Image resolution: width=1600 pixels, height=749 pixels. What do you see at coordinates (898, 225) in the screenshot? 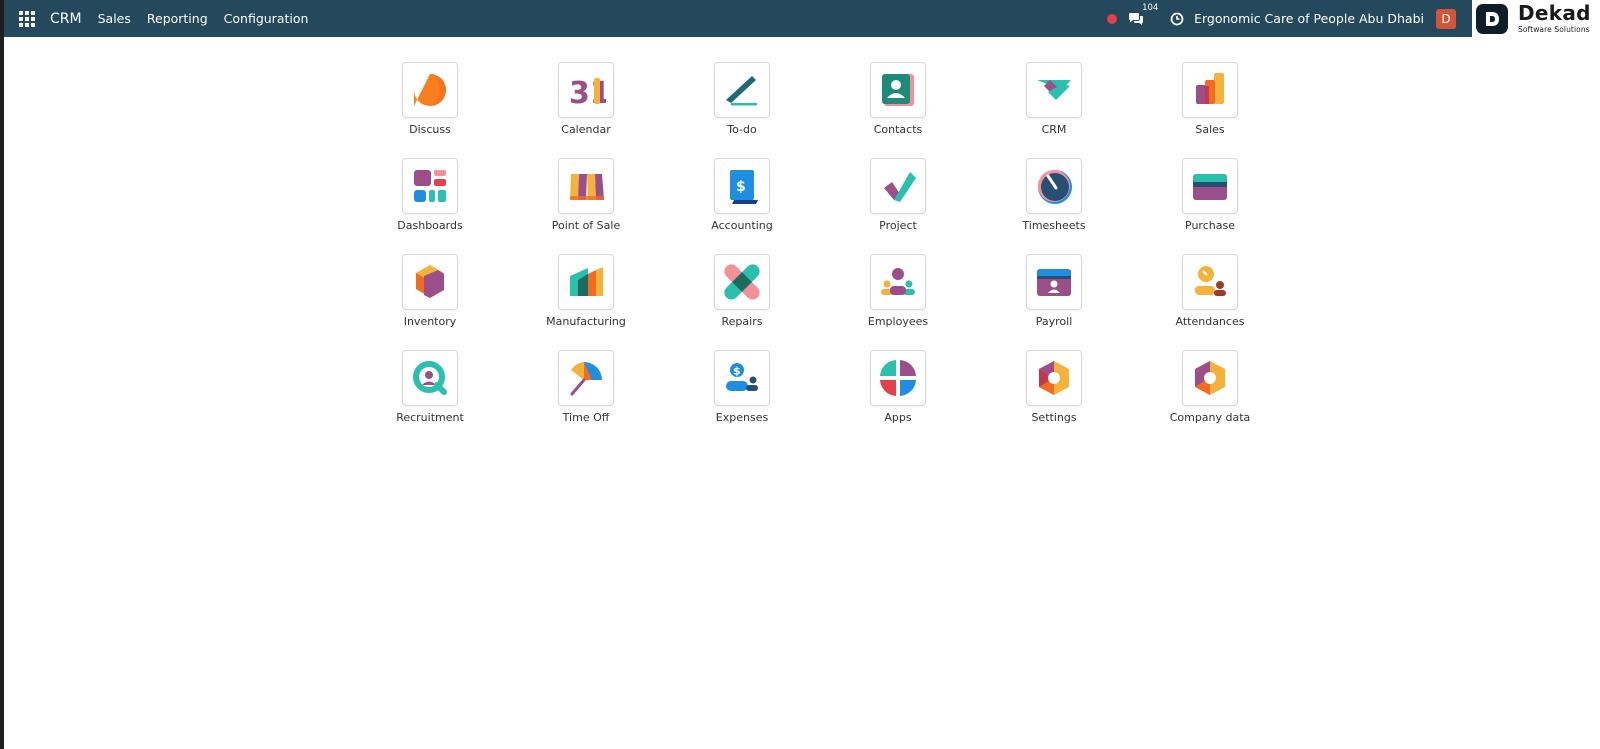
I see `app-label: Project` at bounding box center [898, 225].